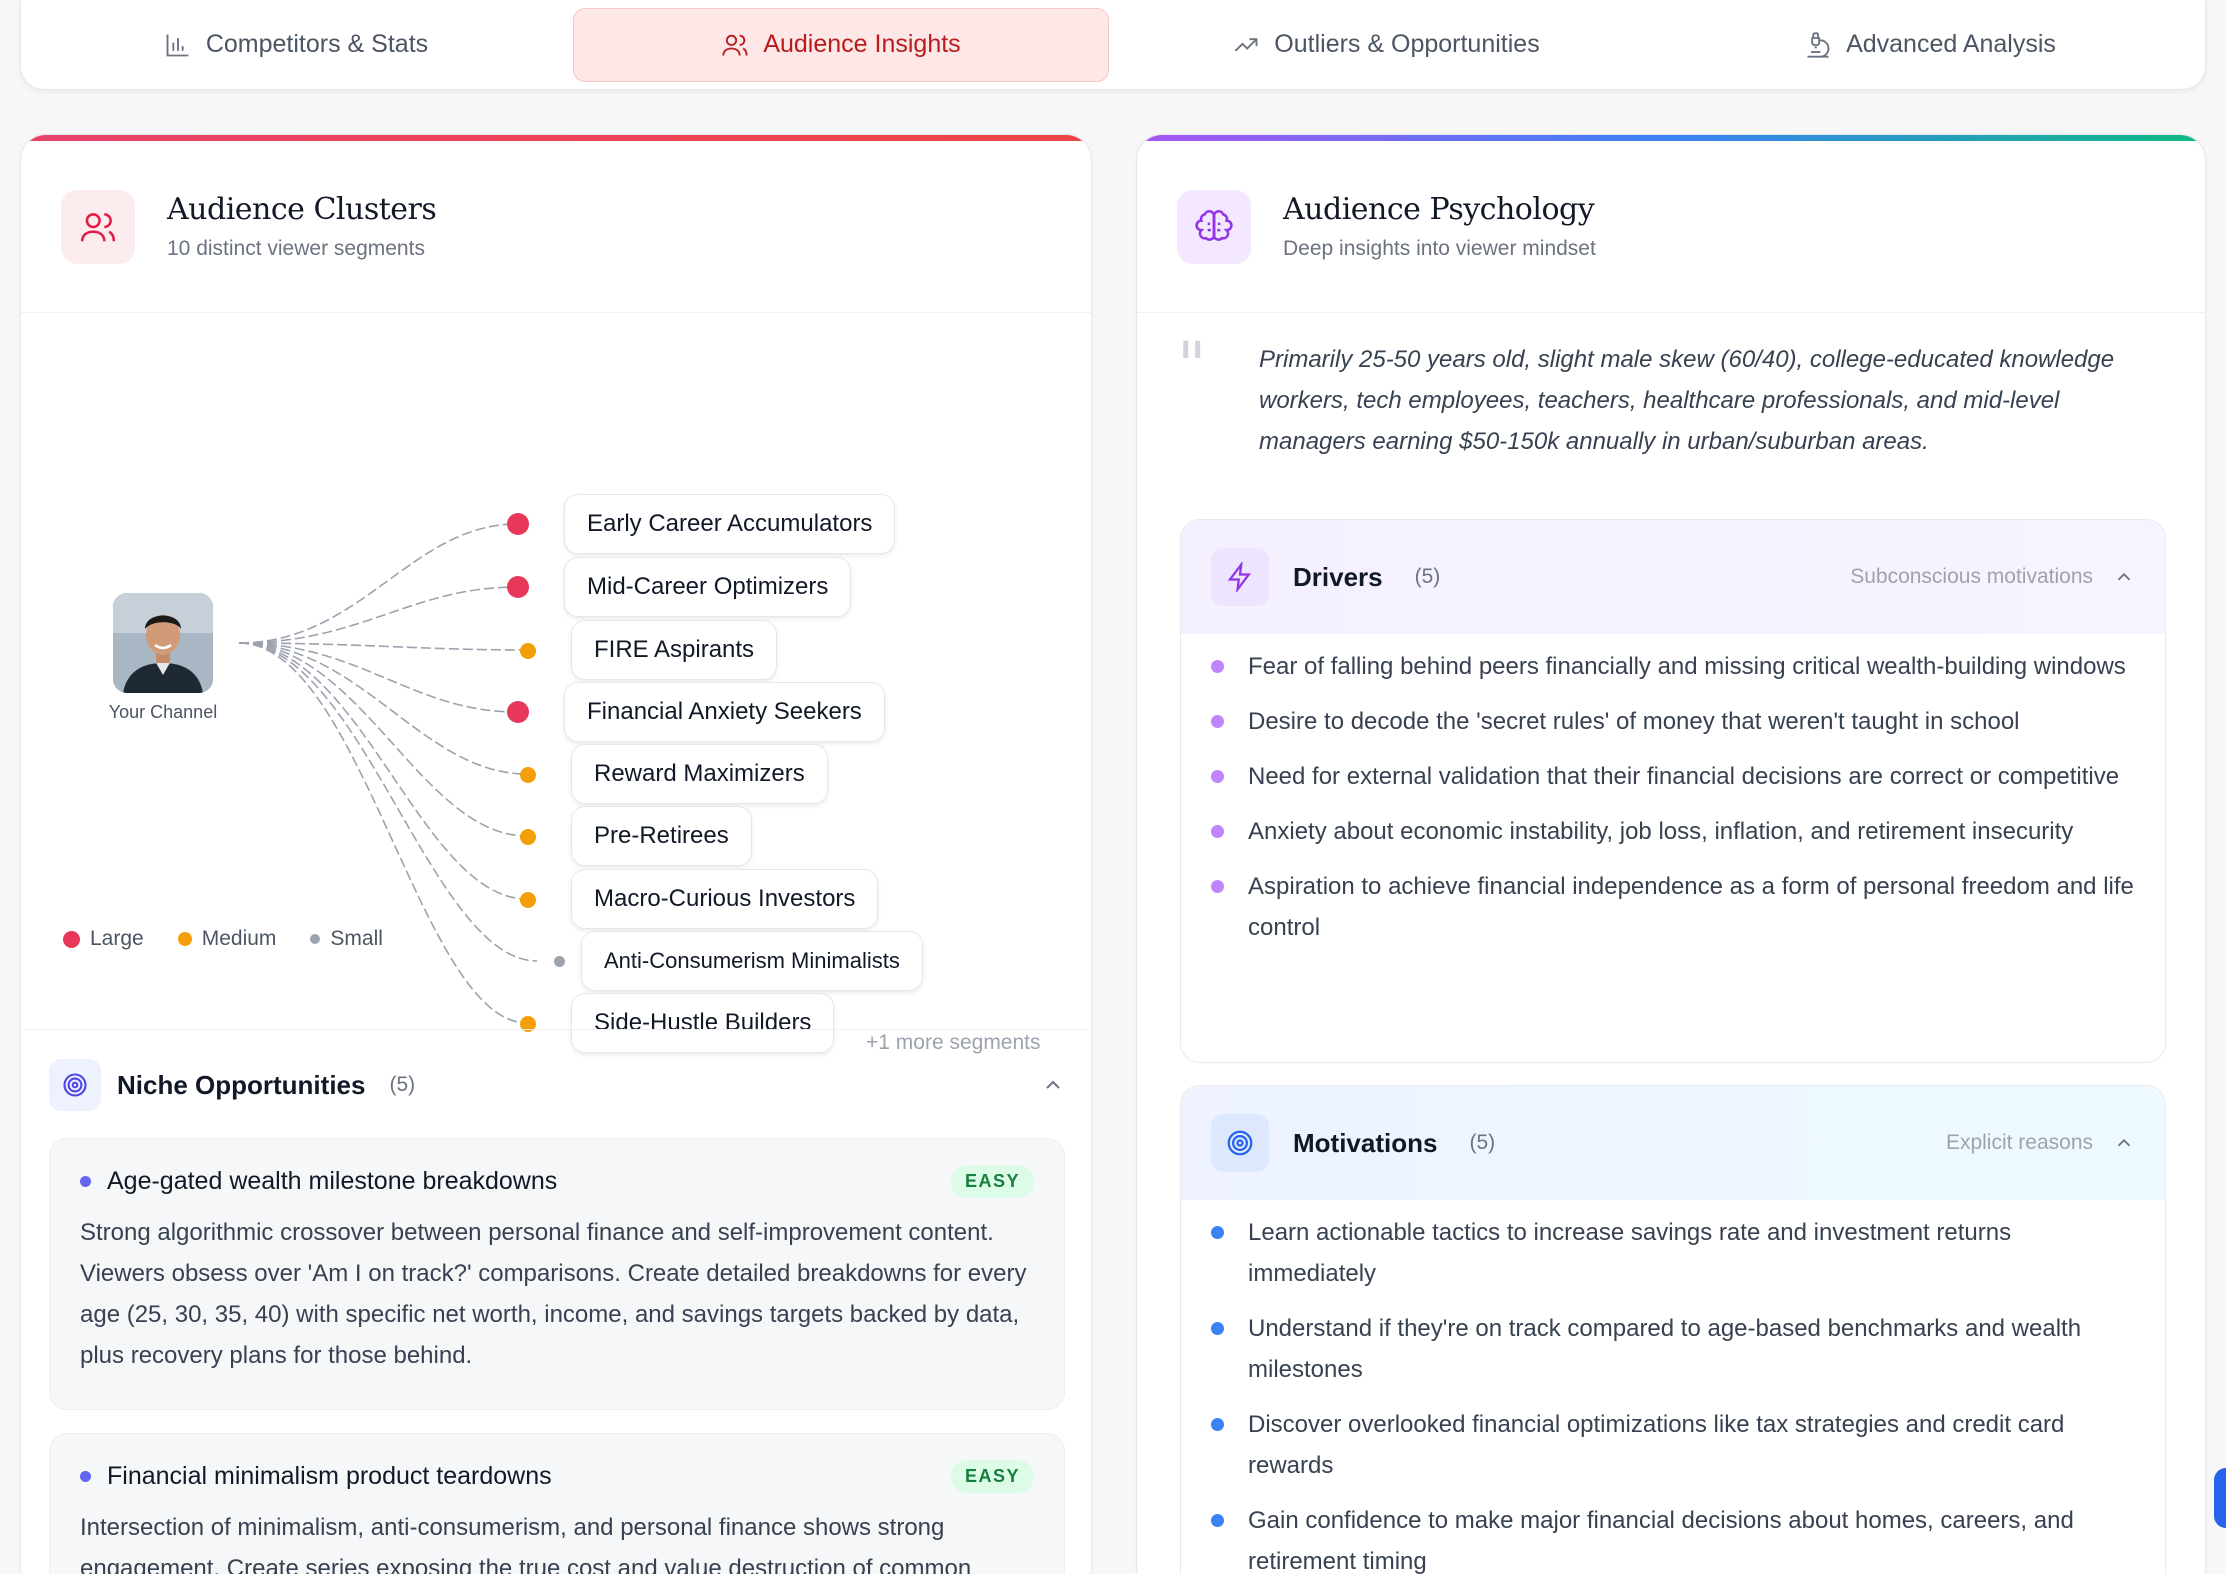 The width and height of the screenshot is (2226, 1574). Describe the element at coordinates (329, 1476) in the screenshot. I see `opportunity-title: Financial minimalism product teardowns` at that location.